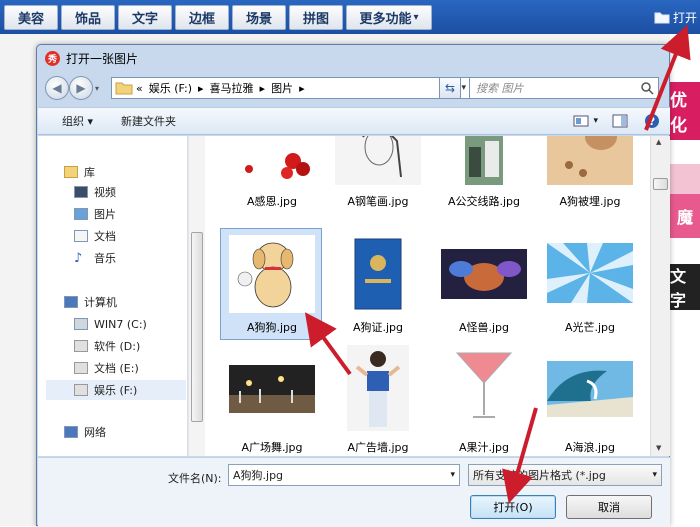  What do you see at coordinates (589, 284) in the screenshot?
I see `file-item: A光芒.jpg` at bounding box center [589, 284].